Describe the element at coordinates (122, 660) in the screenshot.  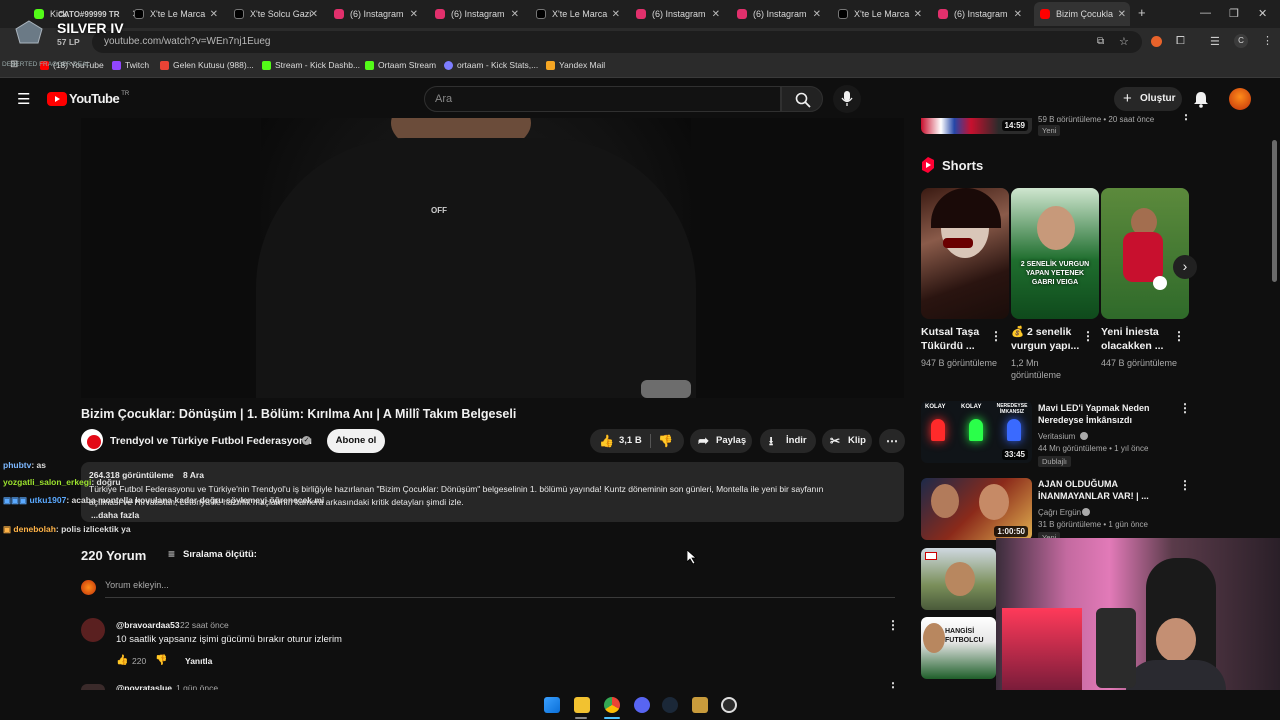
I see `comment-like-icon: 👍` at that location.